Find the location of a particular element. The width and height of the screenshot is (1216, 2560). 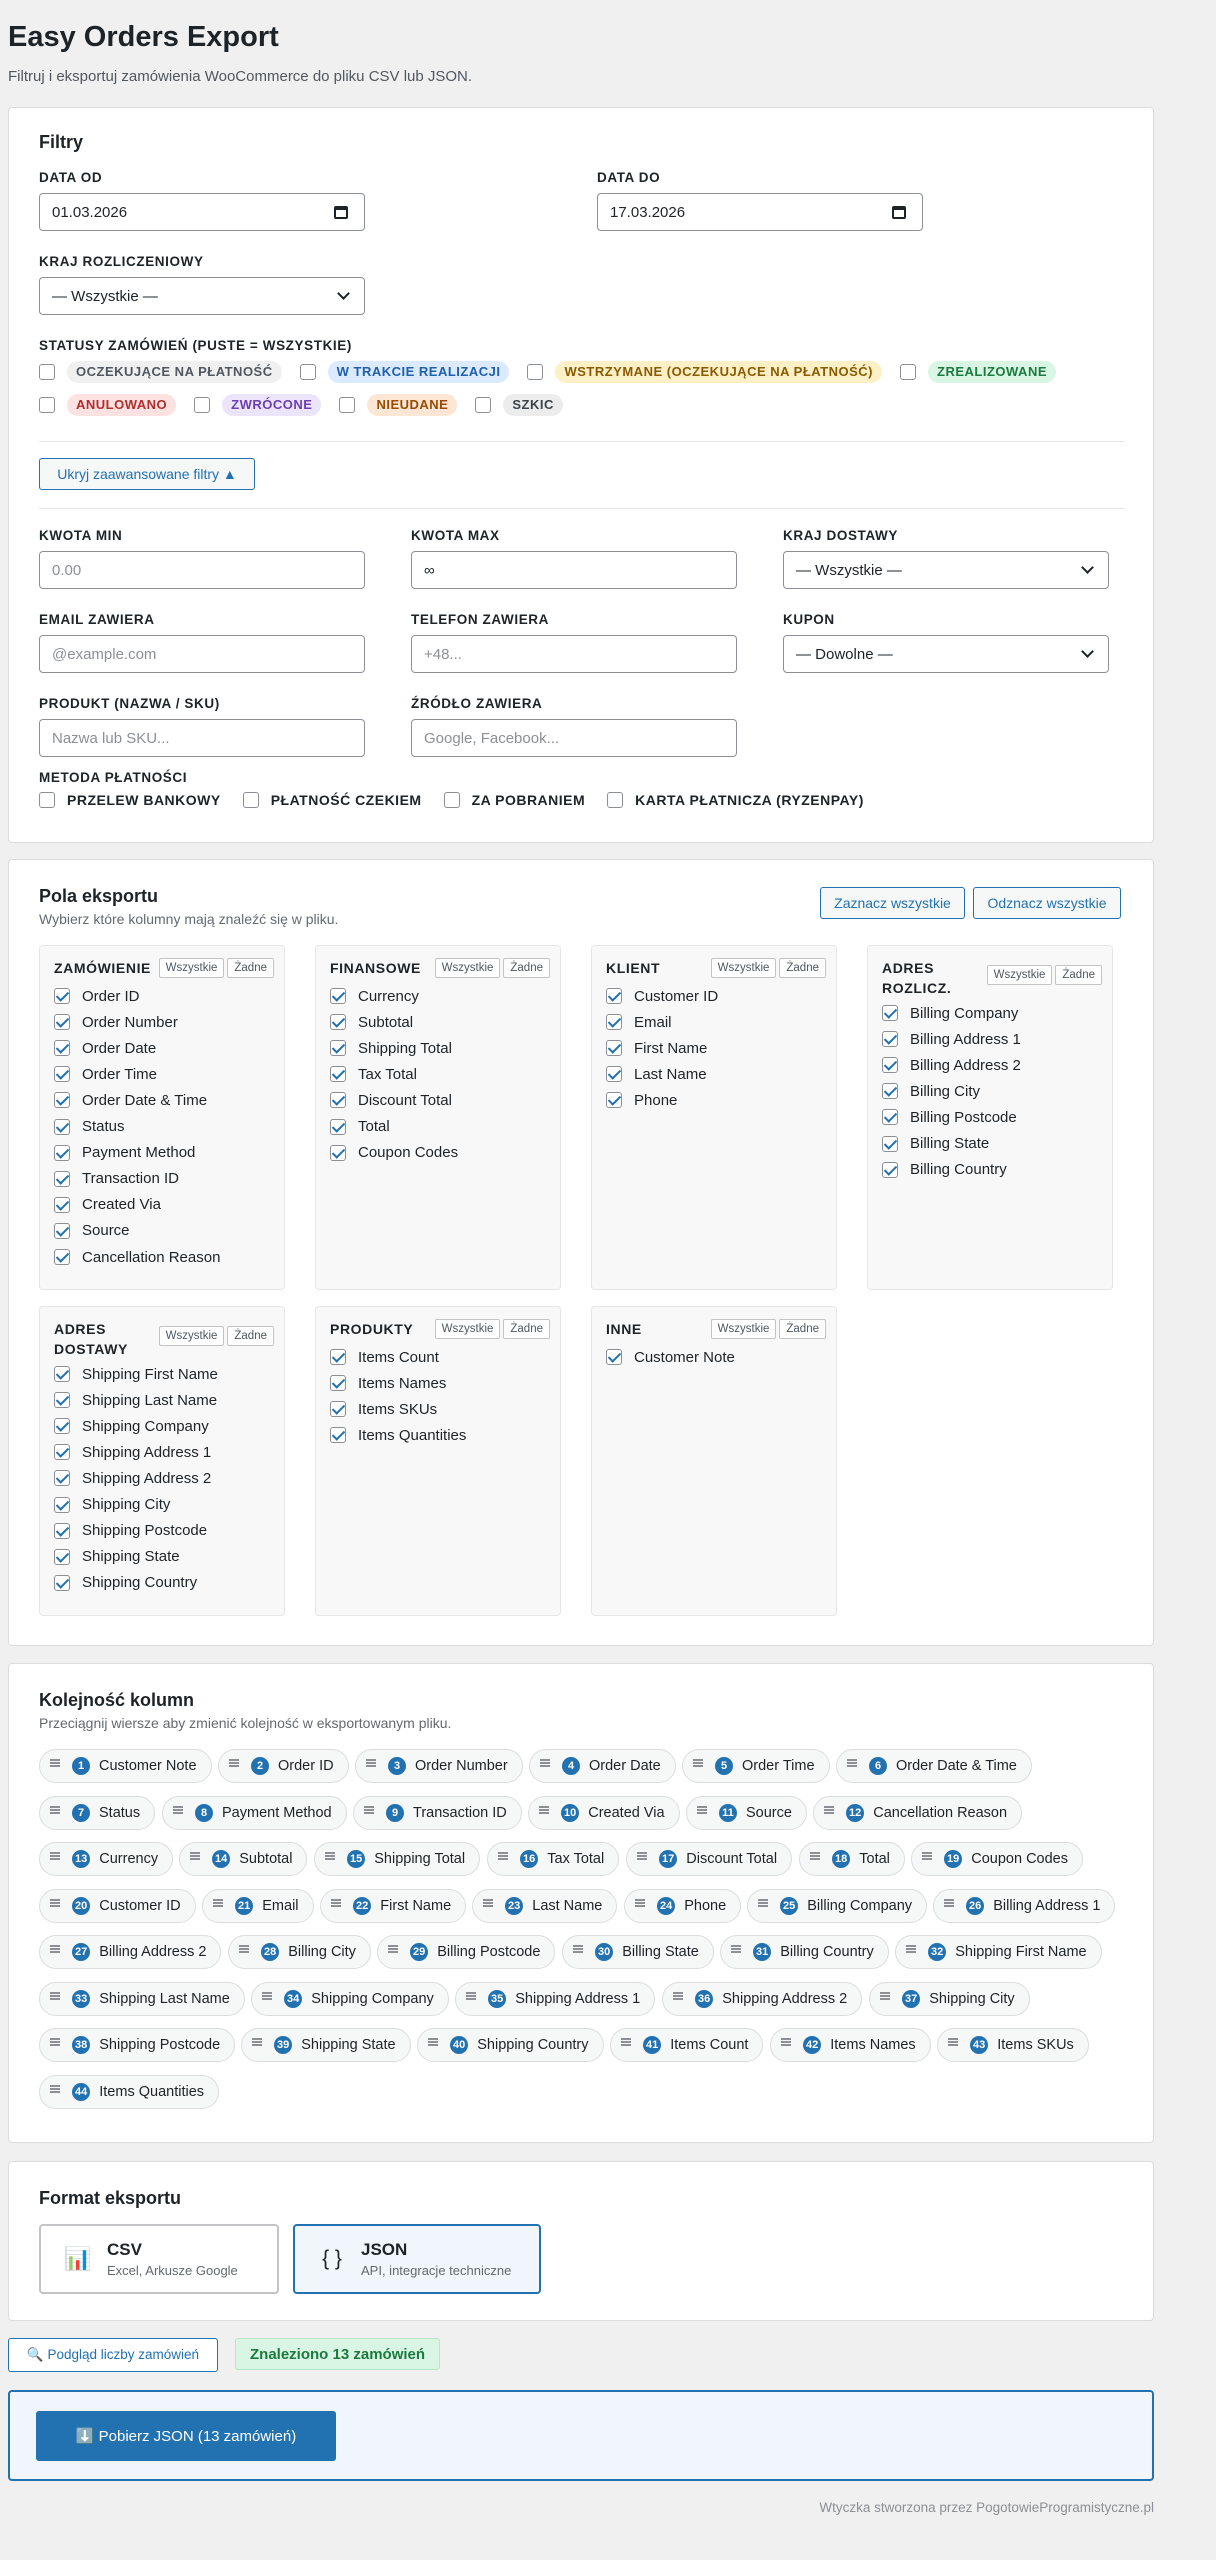

column-order-item: 3 Order Number is located at coordinates (439, 1766).